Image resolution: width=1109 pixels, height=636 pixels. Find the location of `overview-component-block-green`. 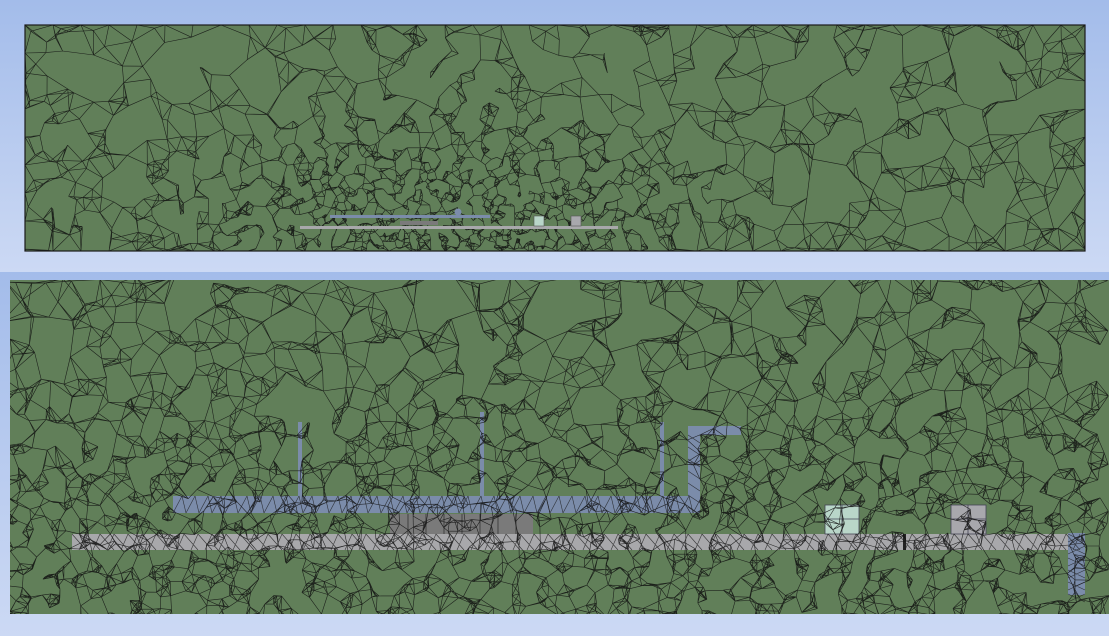

overview-component-block-green is located at coordinates (539, 221).